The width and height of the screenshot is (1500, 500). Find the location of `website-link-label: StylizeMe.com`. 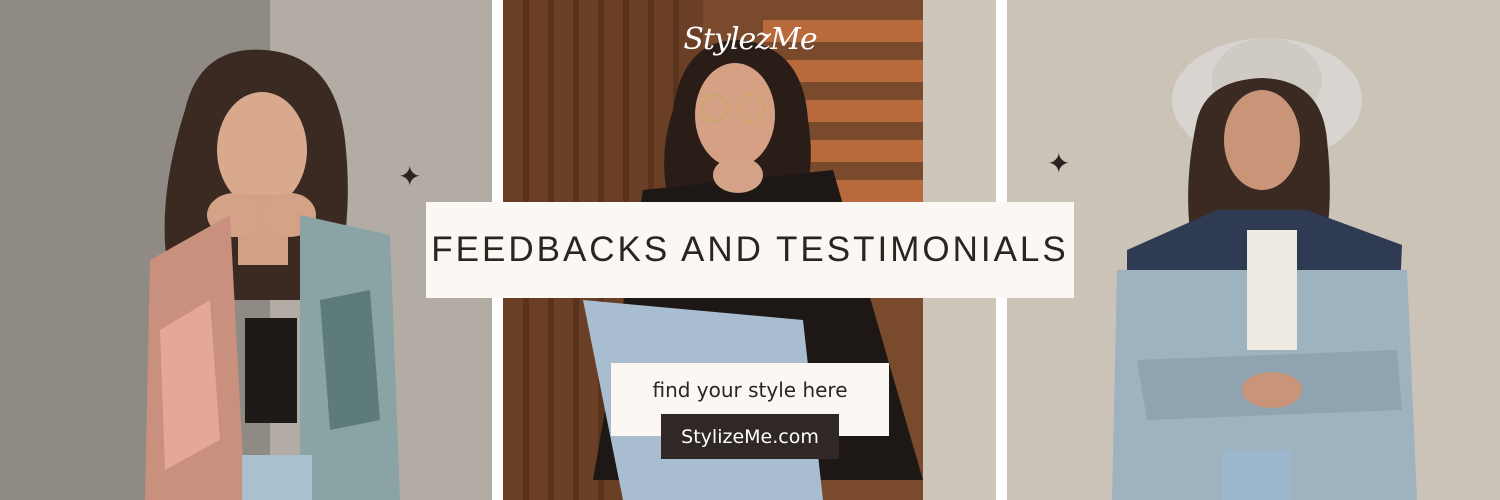

website-link-label: StylizeMe.com is located at coordinates (750, 436).